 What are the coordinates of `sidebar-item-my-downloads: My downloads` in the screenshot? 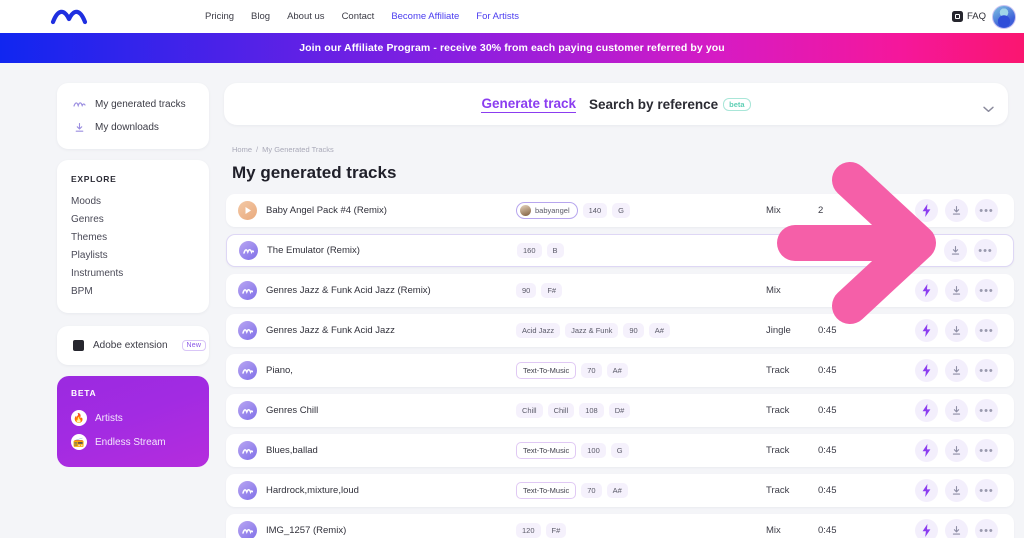 It's located at (133, 127).